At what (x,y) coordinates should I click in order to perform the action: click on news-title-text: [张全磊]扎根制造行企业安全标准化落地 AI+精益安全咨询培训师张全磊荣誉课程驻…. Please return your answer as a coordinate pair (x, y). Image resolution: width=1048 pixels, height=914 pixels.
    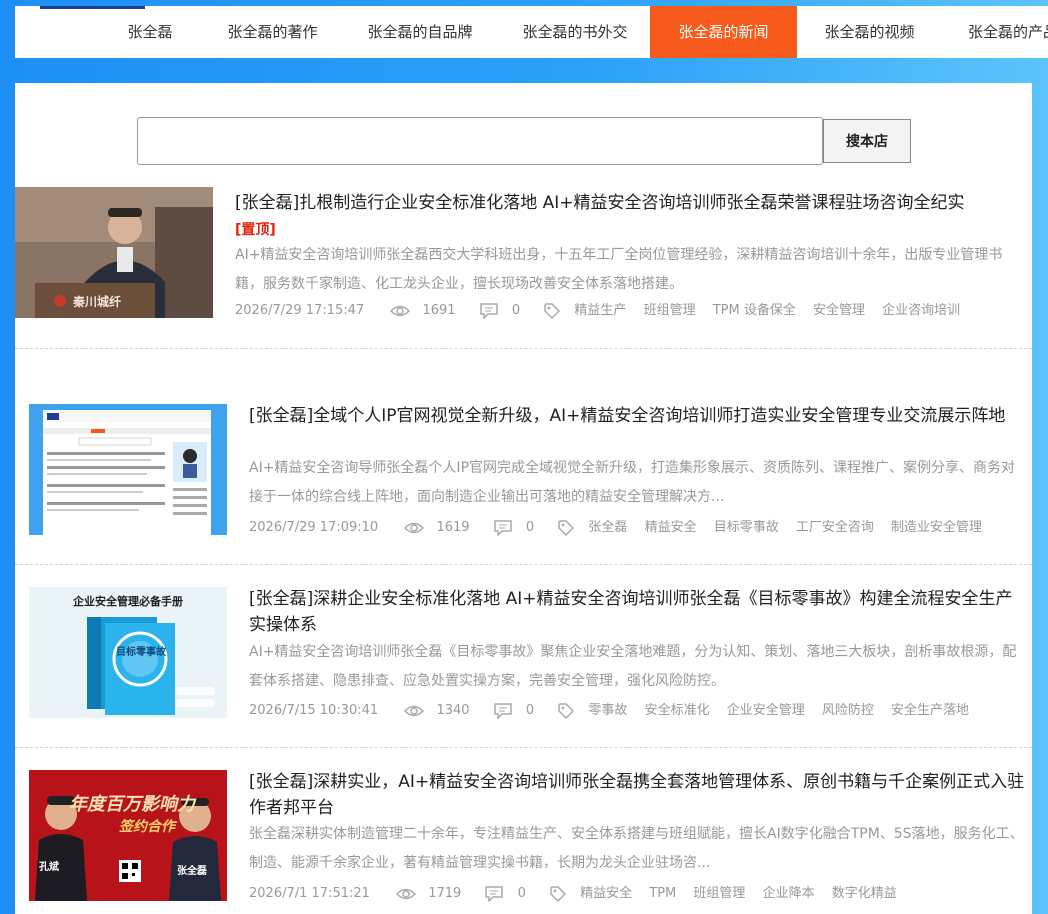
    Looking at the image, I should click on (600, 203).